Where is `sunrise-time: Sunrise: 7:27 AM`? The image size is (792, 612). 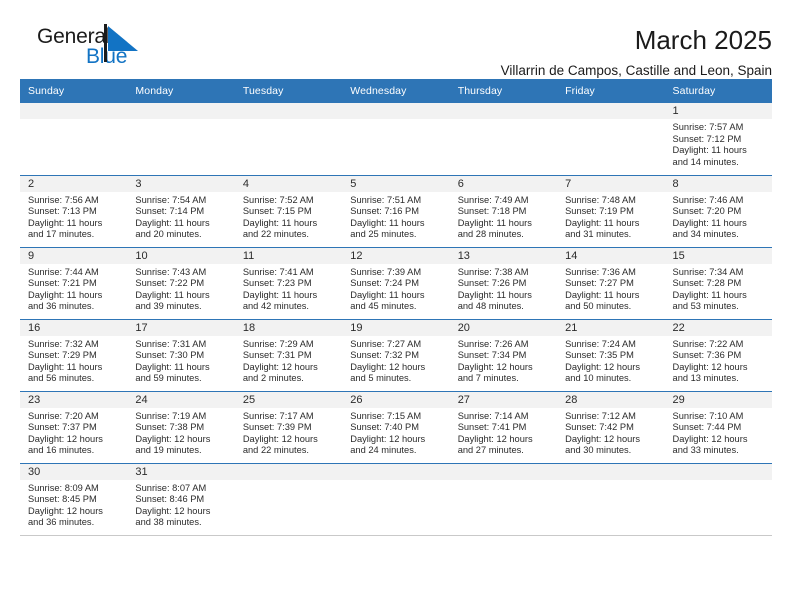
sunrise-time: Sunrise: 7:27 AM is located at coordinates (386, 343).